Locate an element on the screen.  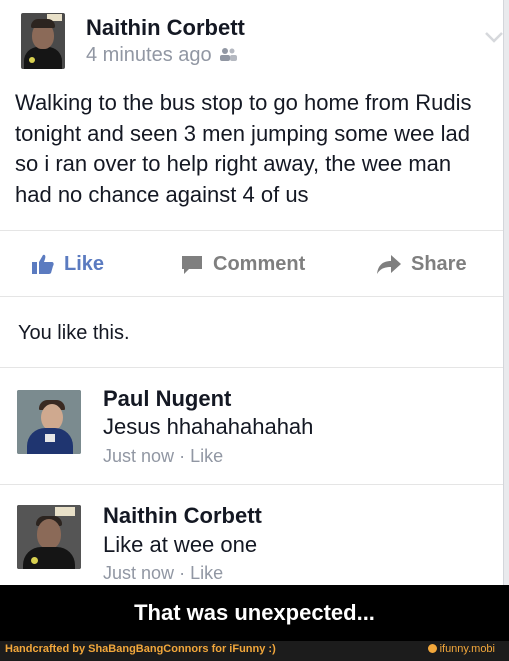
ifunny-logo-icon is located at coordinates (432, 648).